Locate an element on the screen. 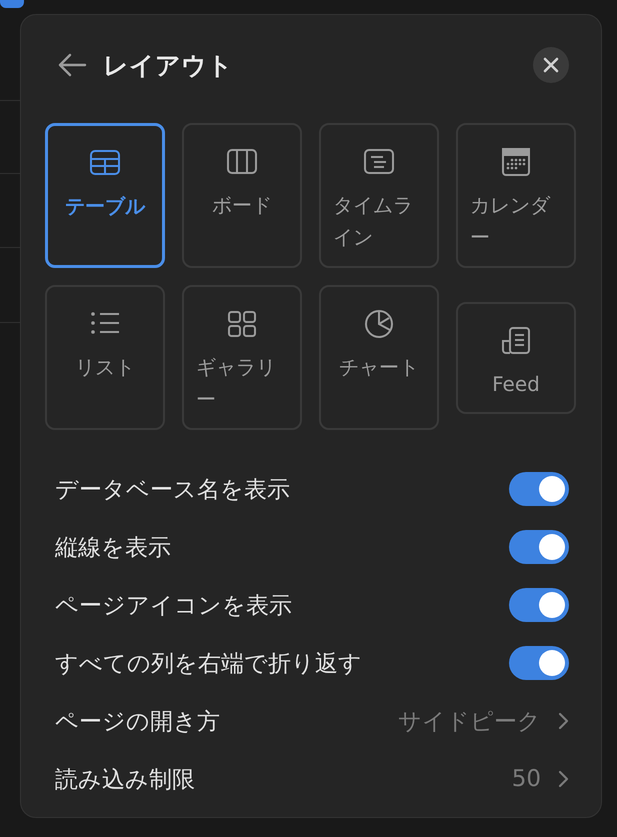  board-icon is located at coordinates (242, 162).